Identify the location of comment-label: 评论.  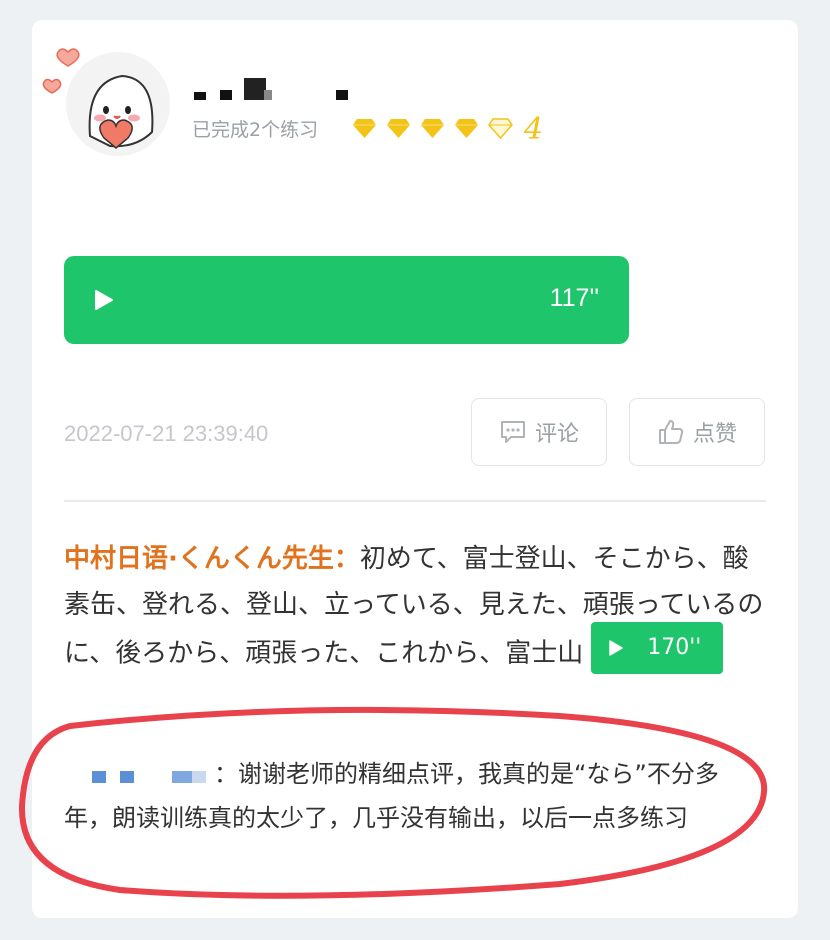
(556, 434).